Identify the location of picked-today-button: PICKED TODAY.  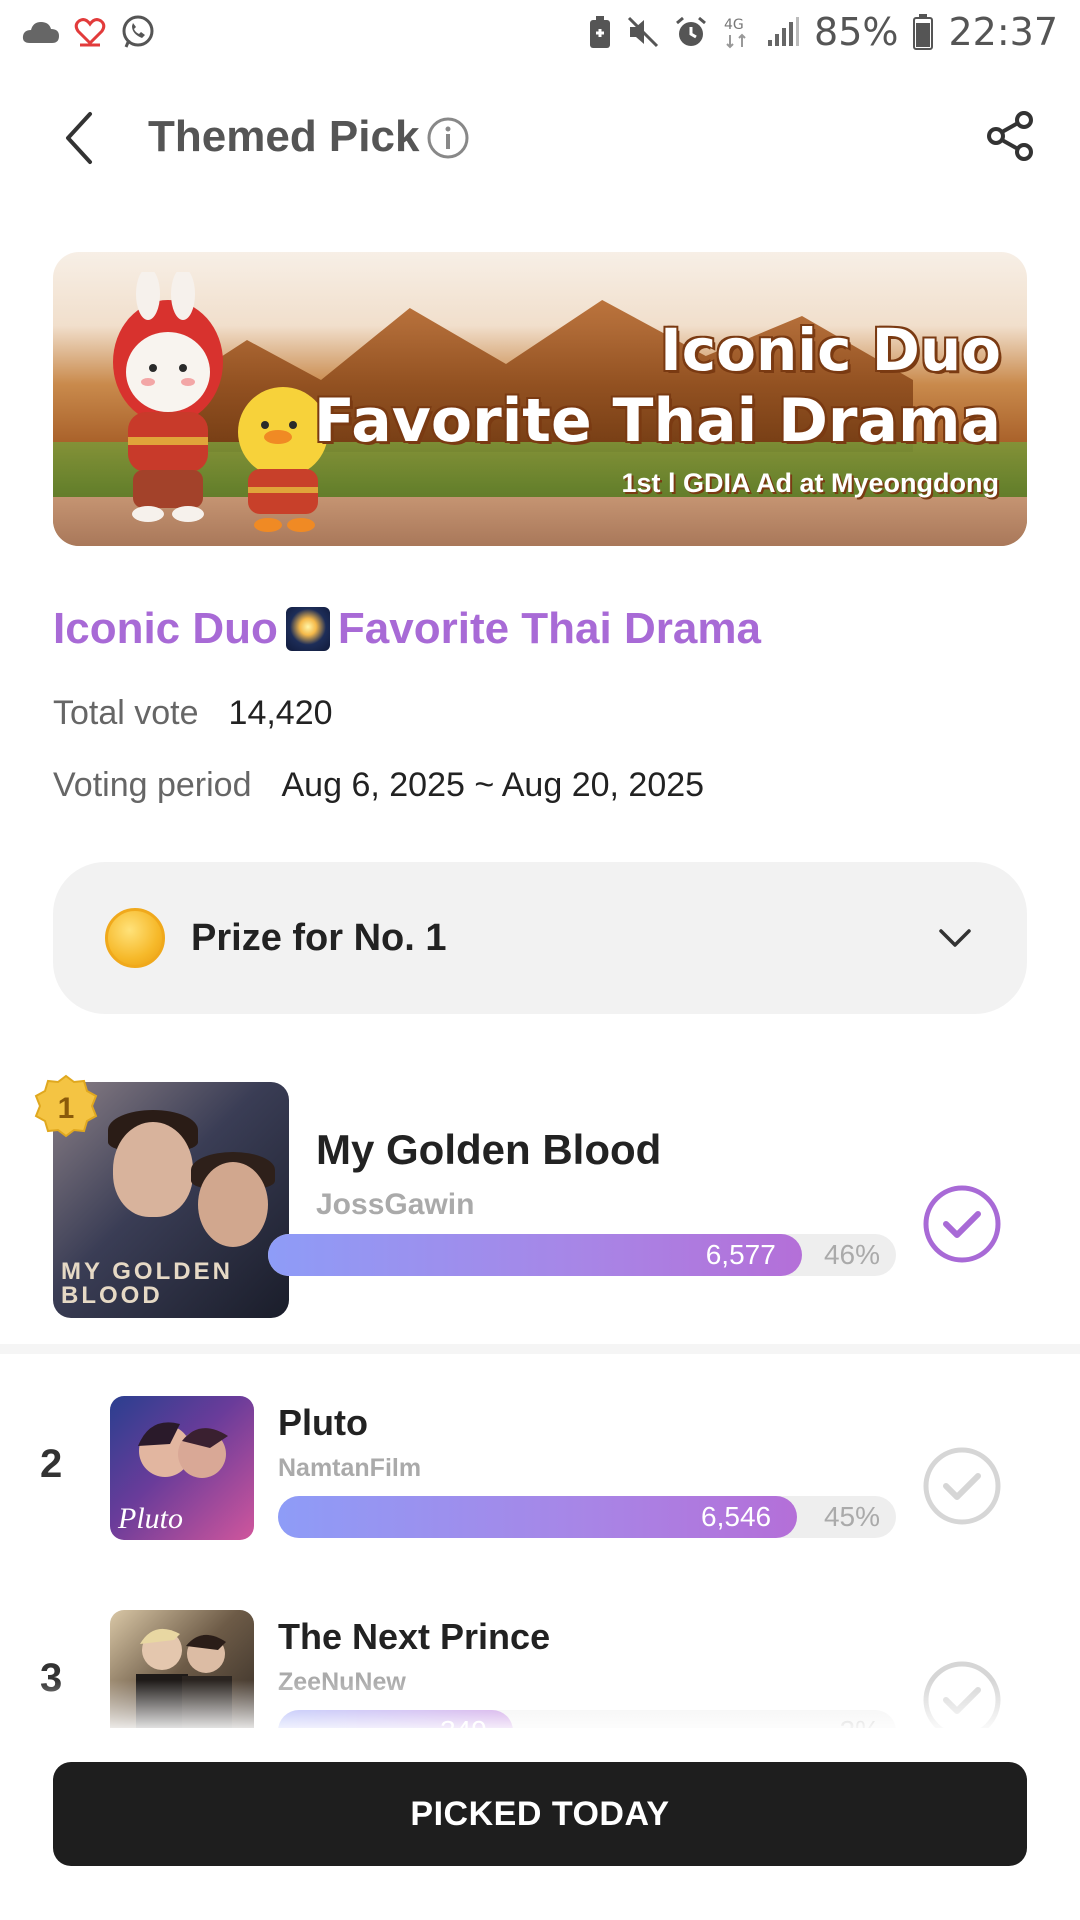
(540, 1814).